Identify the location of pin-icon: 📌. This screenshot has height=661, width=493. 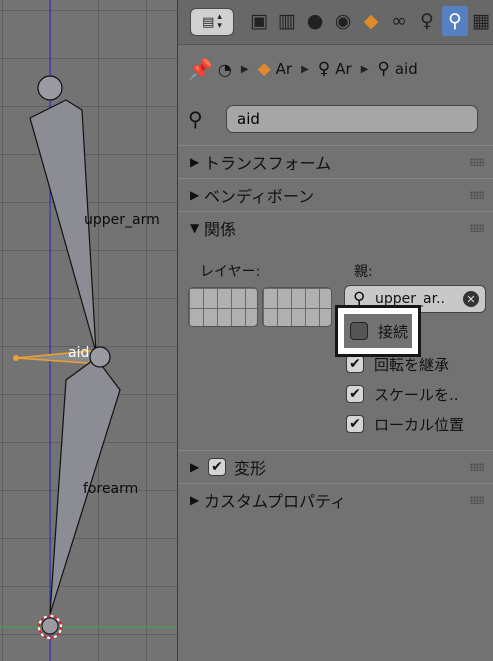
(200, 69).